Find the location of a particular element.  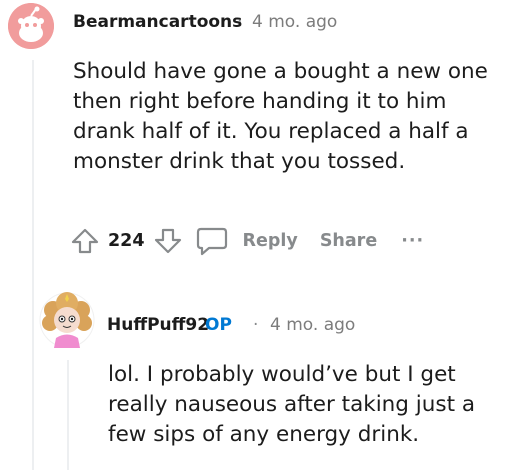

vote-score: 224 is located at coordinates (126, 241).